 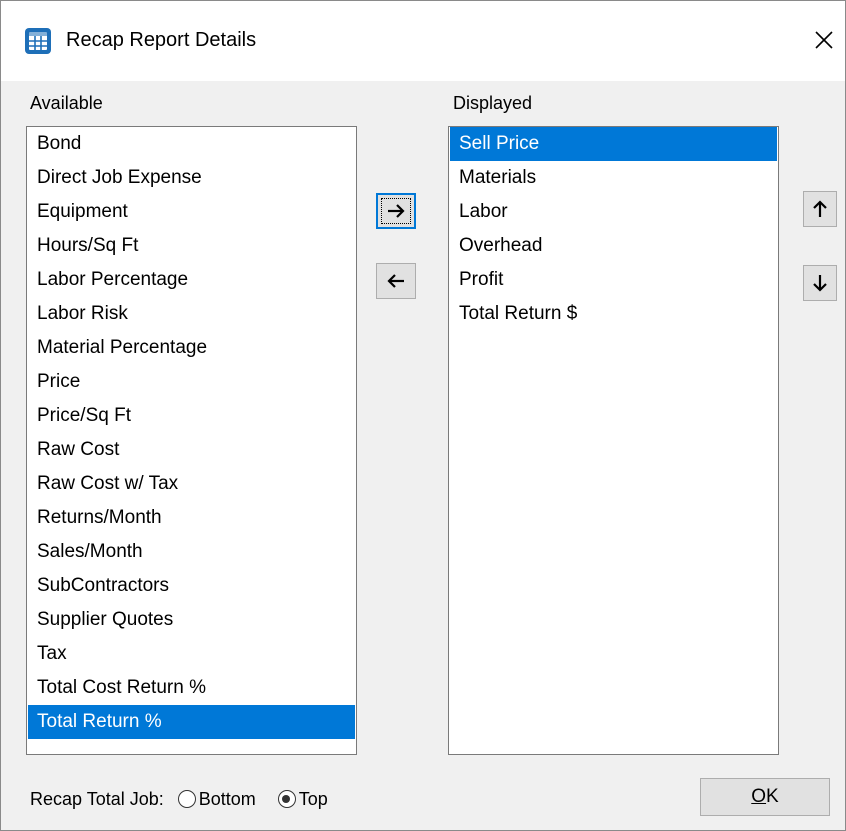 I want to click on arrow-left-icon, so click(x=395, y=281).